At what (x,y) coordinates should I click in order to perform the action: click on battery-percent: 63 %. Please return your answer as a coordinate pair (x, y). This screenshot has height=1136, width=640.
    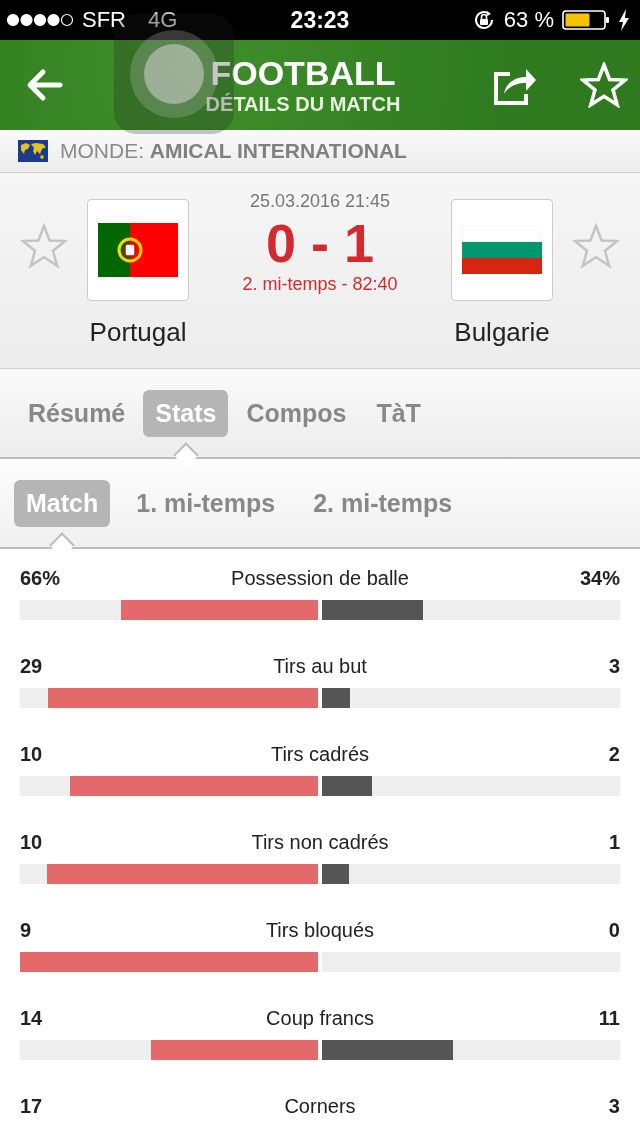
    Looking at the image, I should click on (528, 20).